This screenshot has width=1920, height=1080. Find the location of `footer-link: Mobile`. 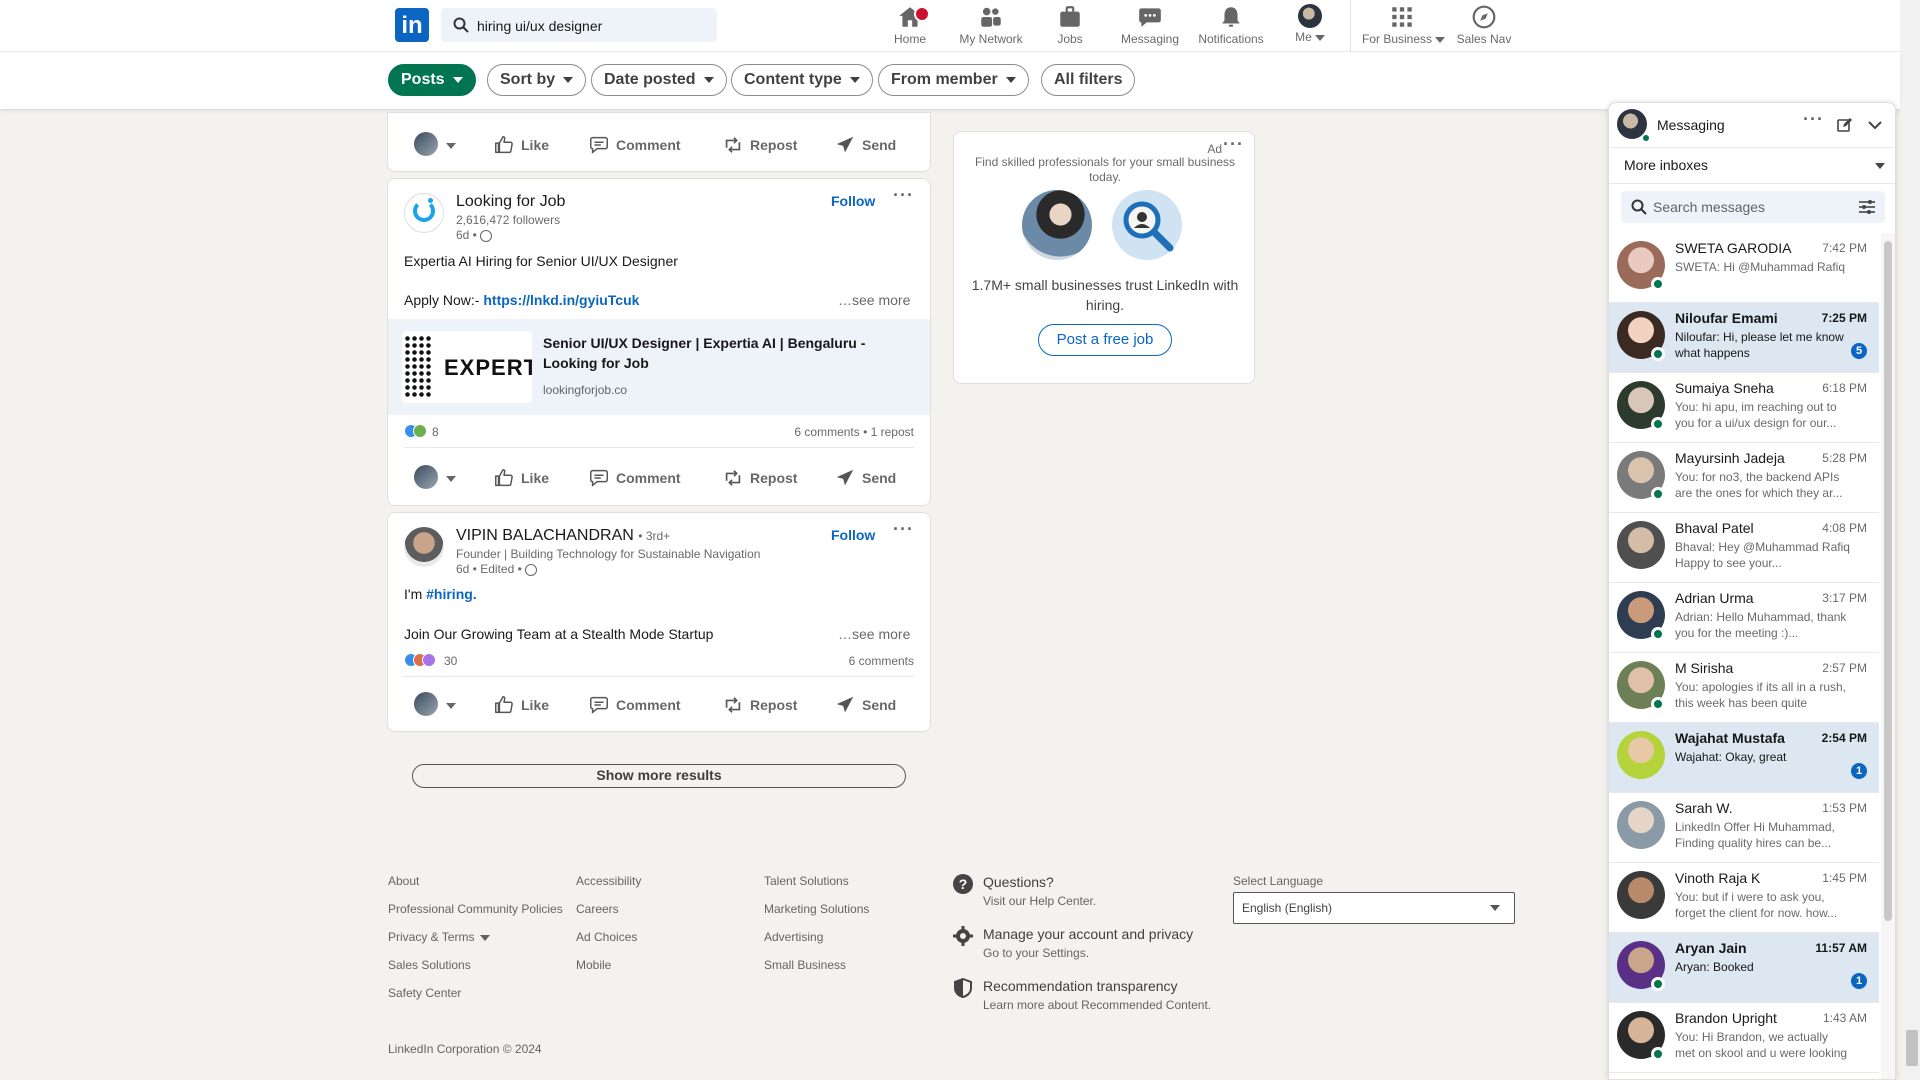

footer-link: Mobile is located at coordinates (593, 965).